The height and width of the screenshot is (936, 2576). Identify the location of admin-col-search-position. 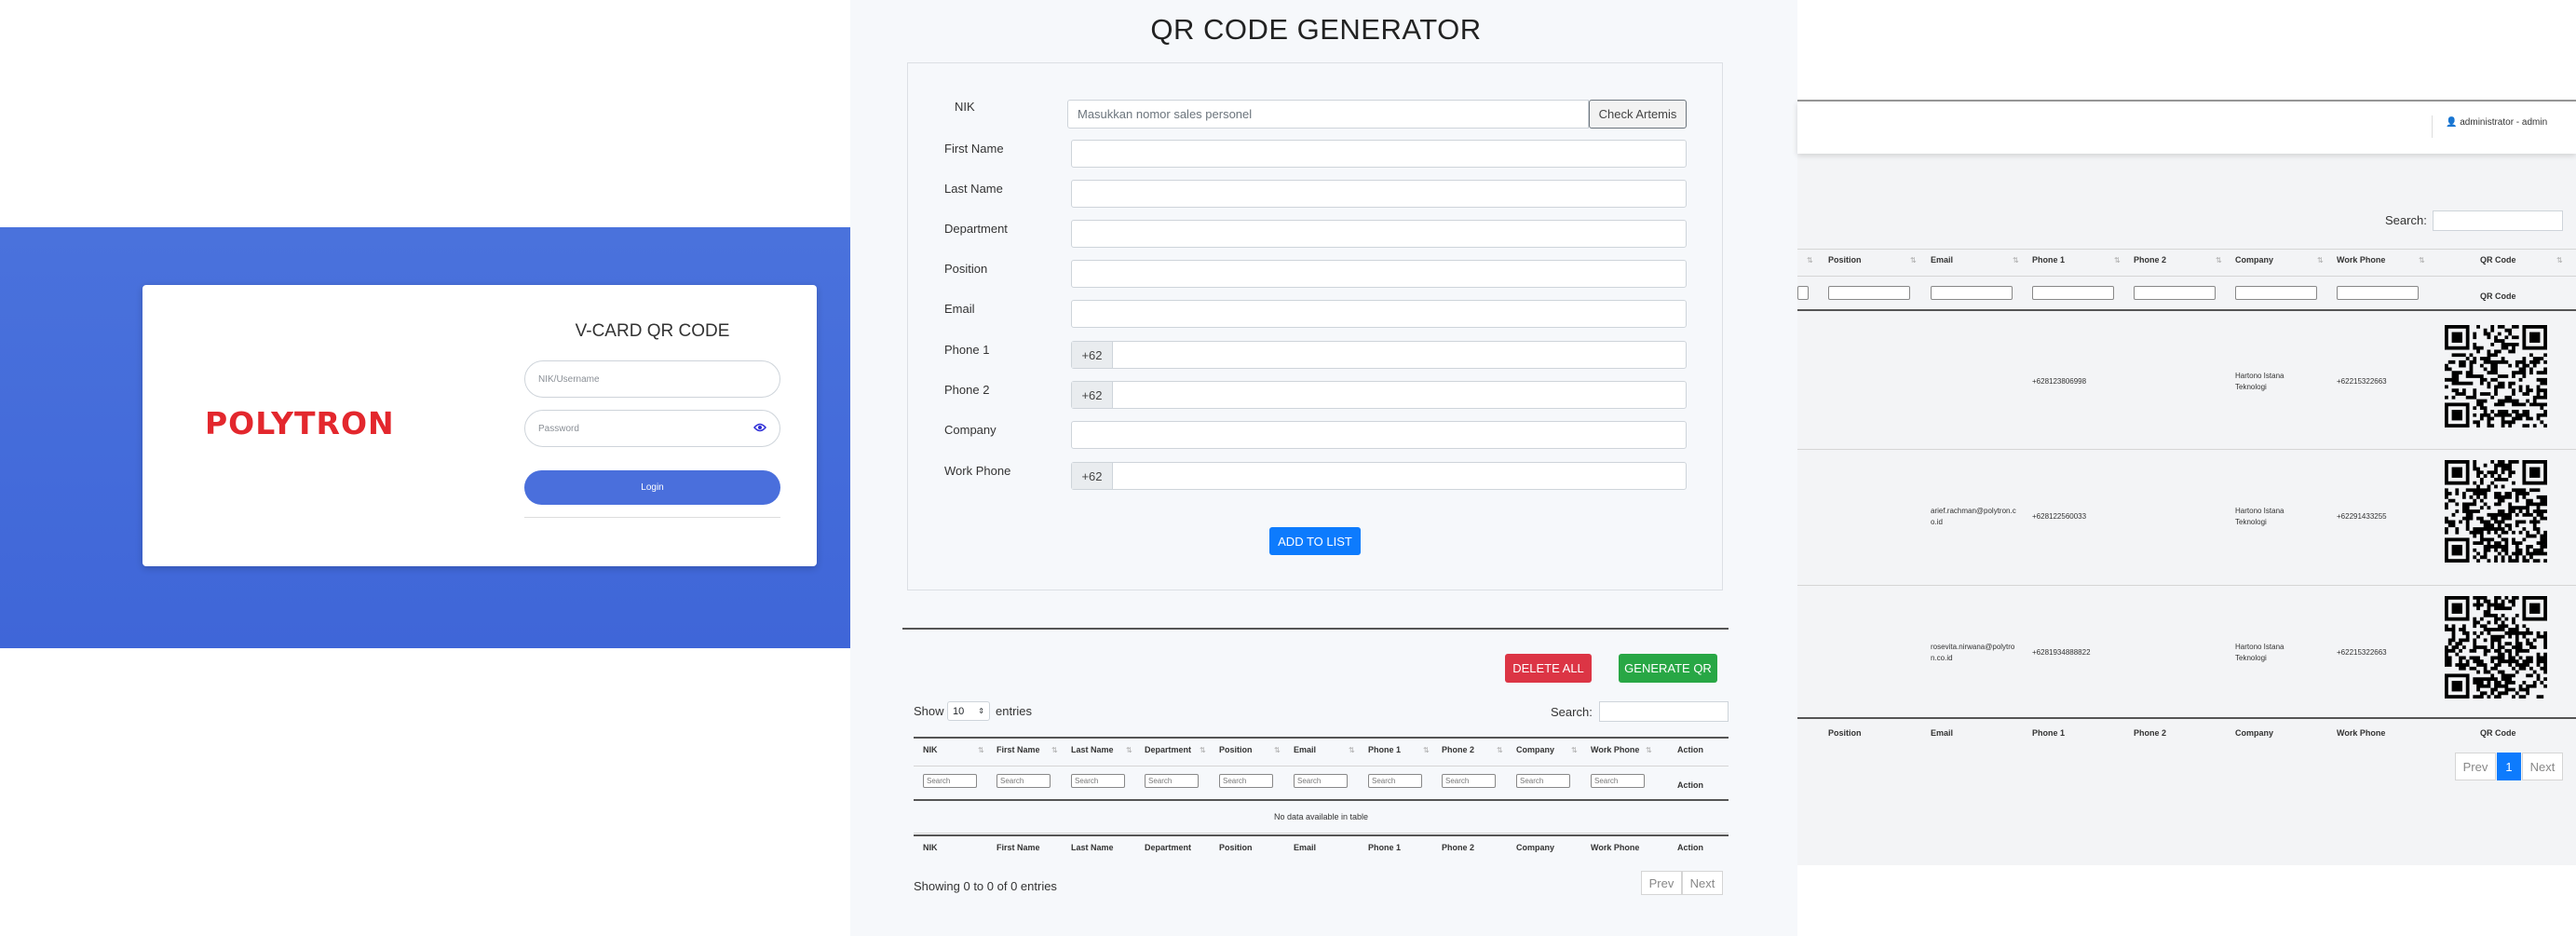
(1869, 293).